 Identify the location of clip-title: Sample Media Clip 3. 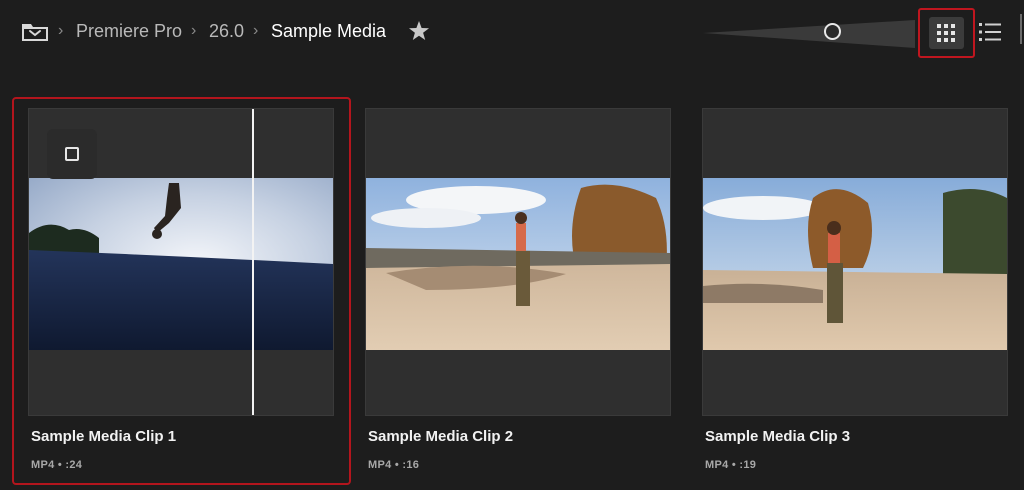
(778, 436).